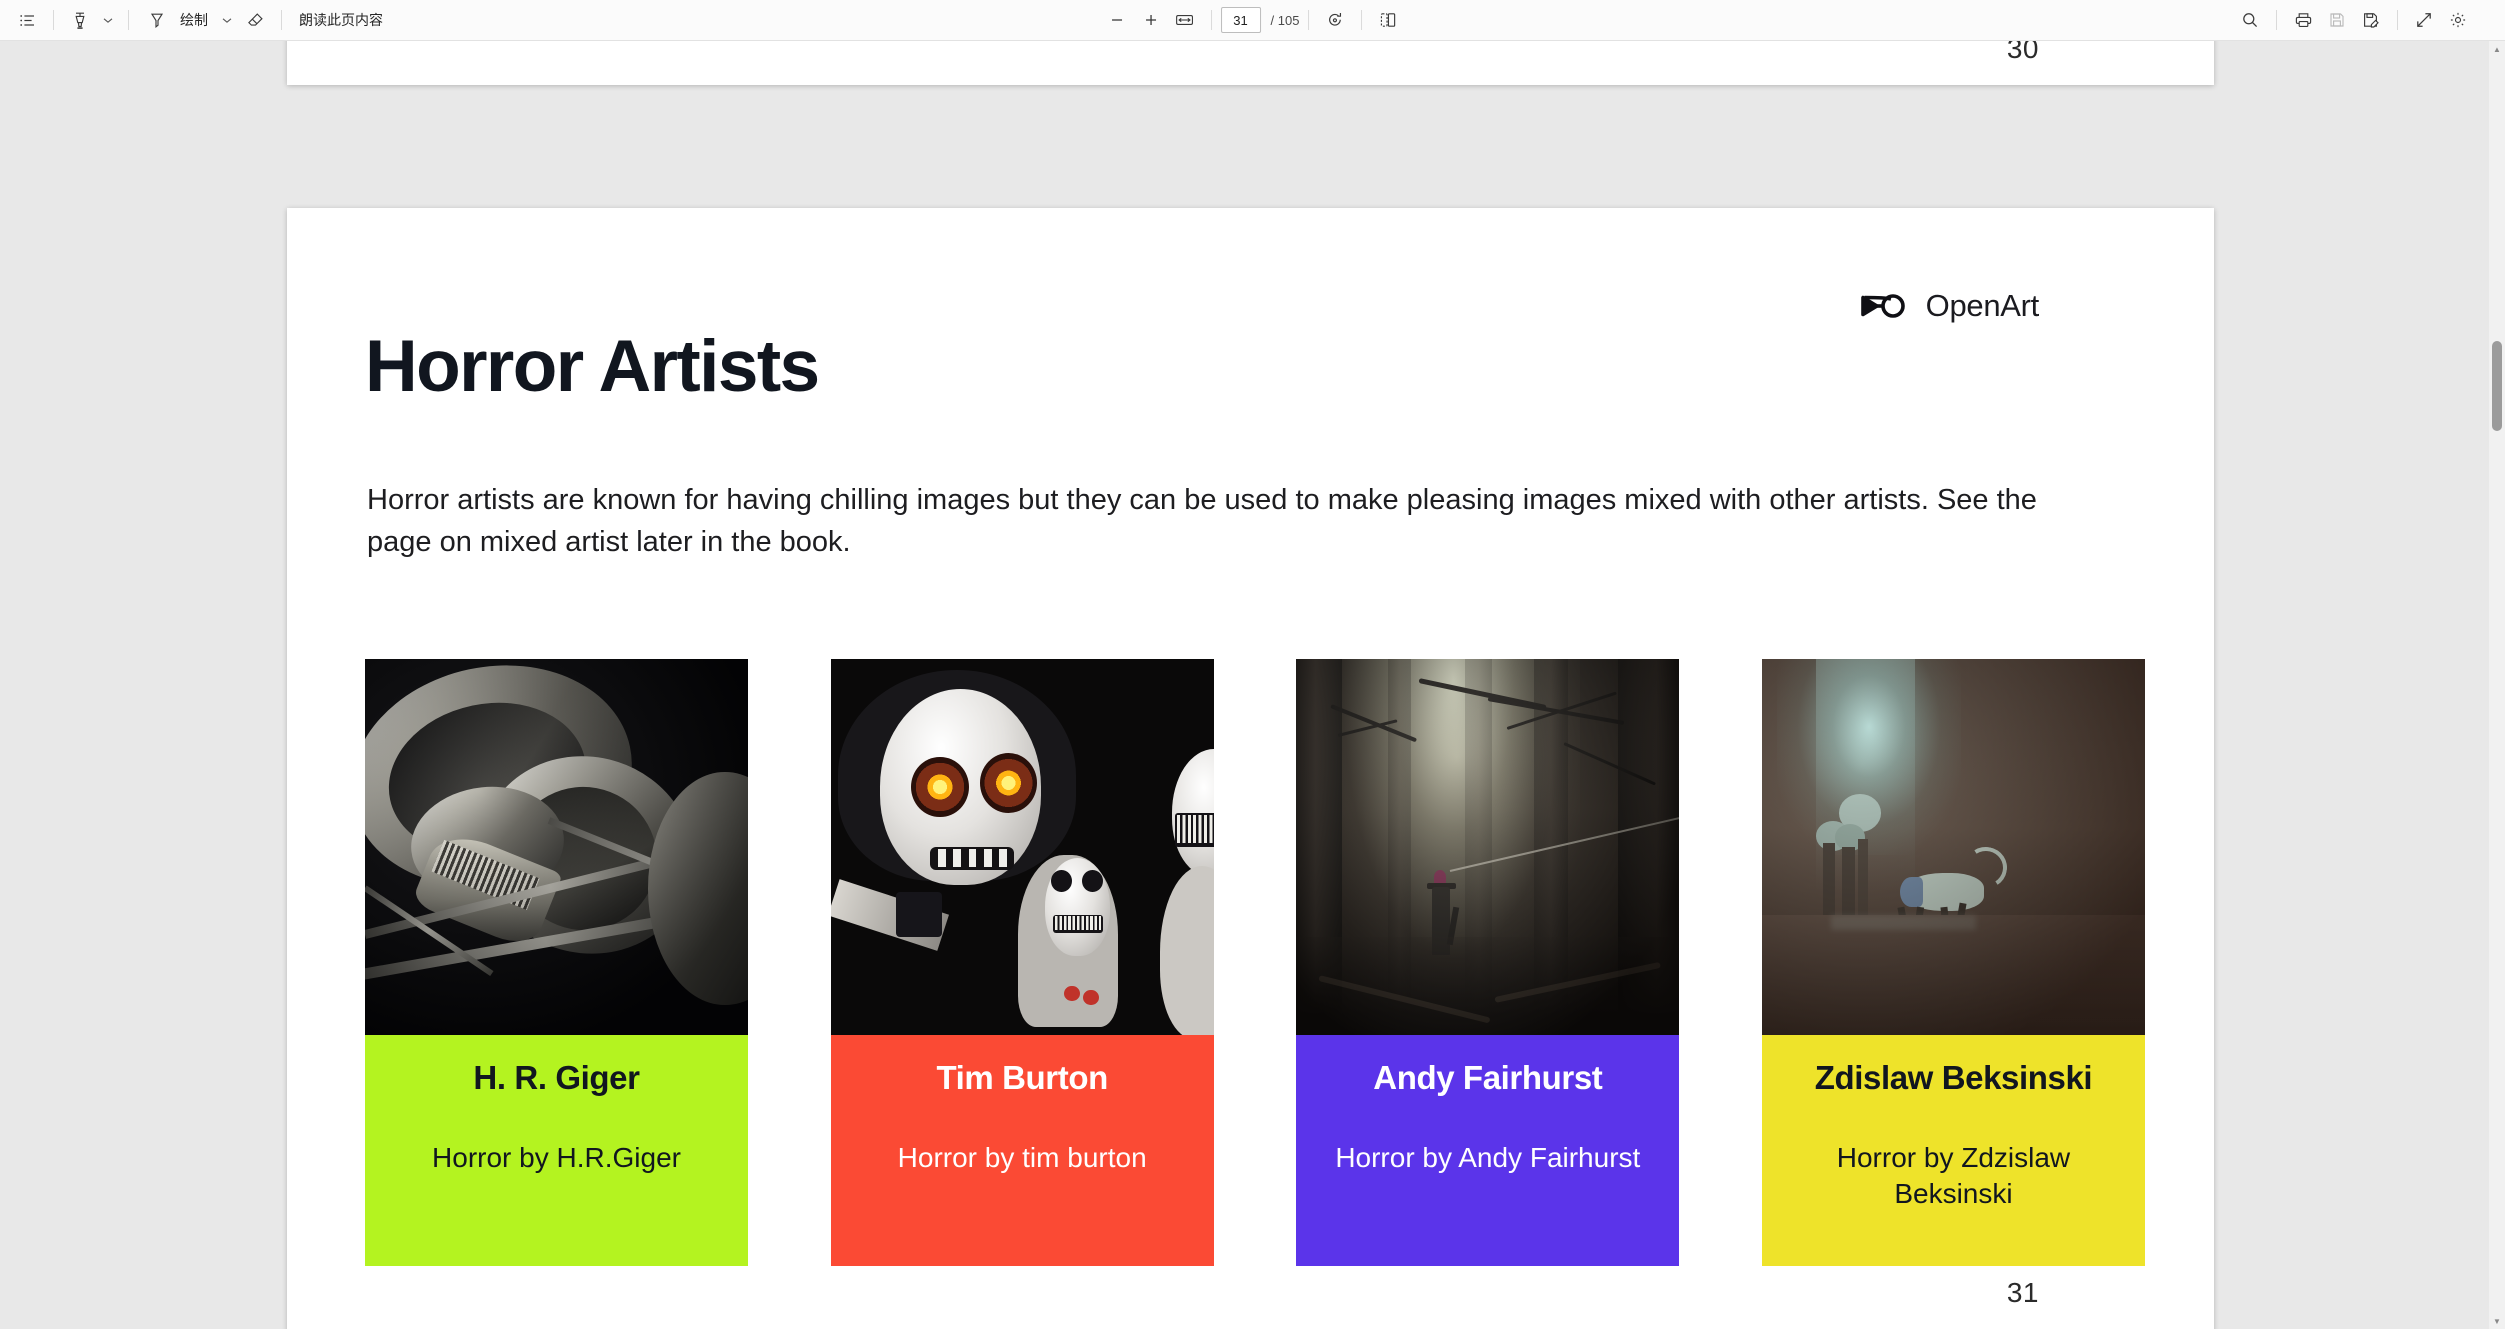 This screenshot has width=2505, height=1329. What do you see at coordinates (1884, 306) in the screenshot?
I see `openart-logo-icon` at bounding box center [1884, 306].